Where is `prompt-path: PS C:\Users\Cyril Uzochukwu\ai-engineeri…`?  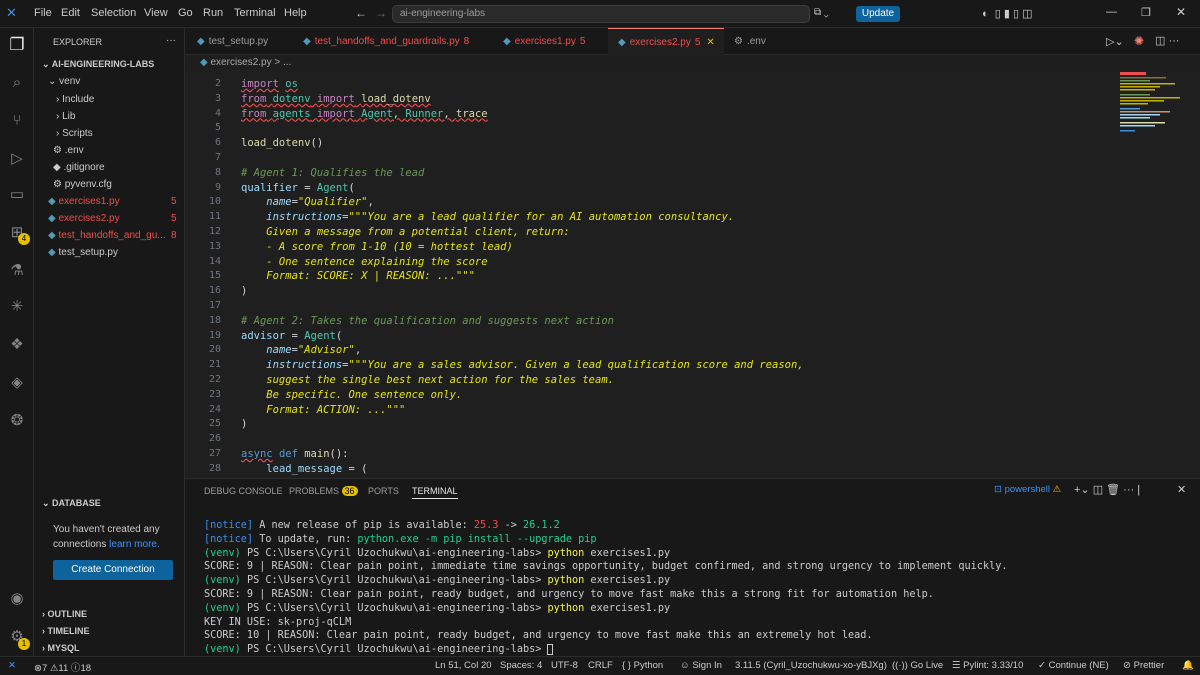 prompt-path: PS C:\Users\Cyril Uzochukwu\ai-engineeri… is located at coordinates (394, 581).